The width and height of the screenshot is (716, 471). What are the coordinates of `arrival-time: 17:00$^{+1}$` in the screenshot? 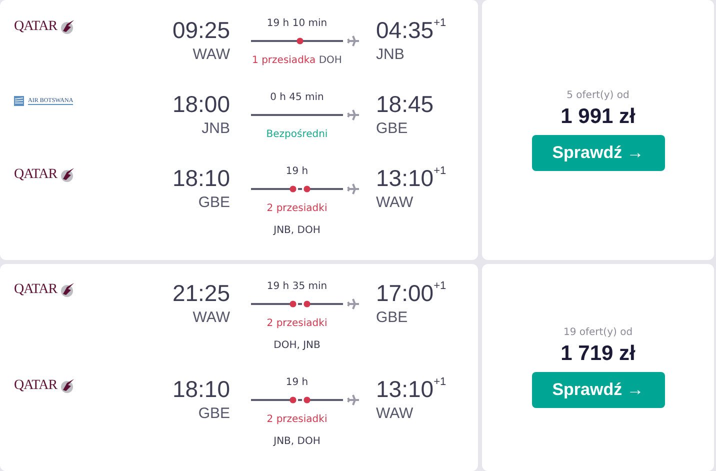 It's located at (411, 293).